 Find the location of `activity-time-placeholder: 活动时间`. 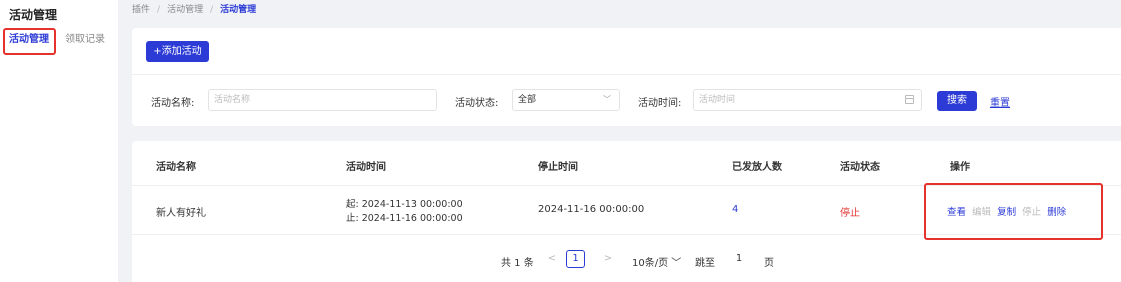

activity-time-placeholder: 活动时间 is located at coordinates (717, 100).